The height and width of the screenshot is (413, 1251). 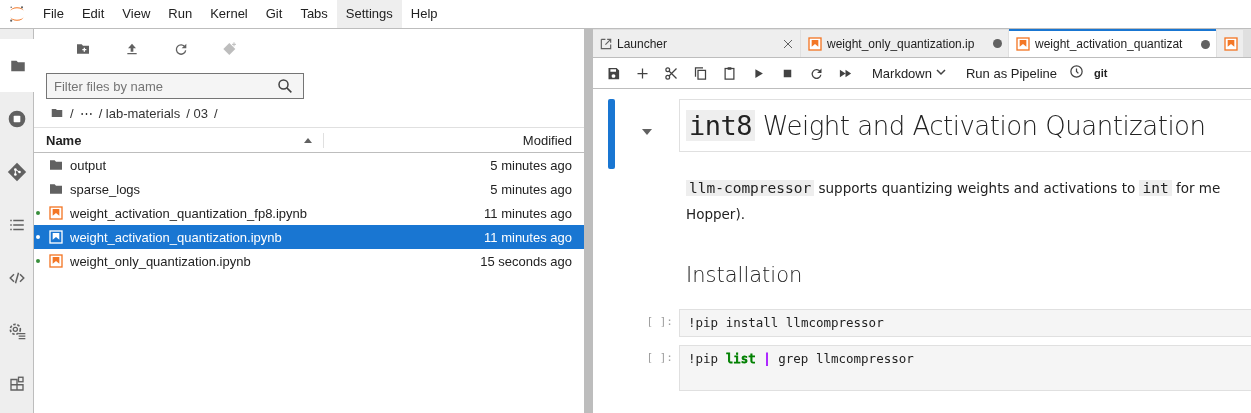 I want to click on menu-item: Git, so click(x=274, y=14).